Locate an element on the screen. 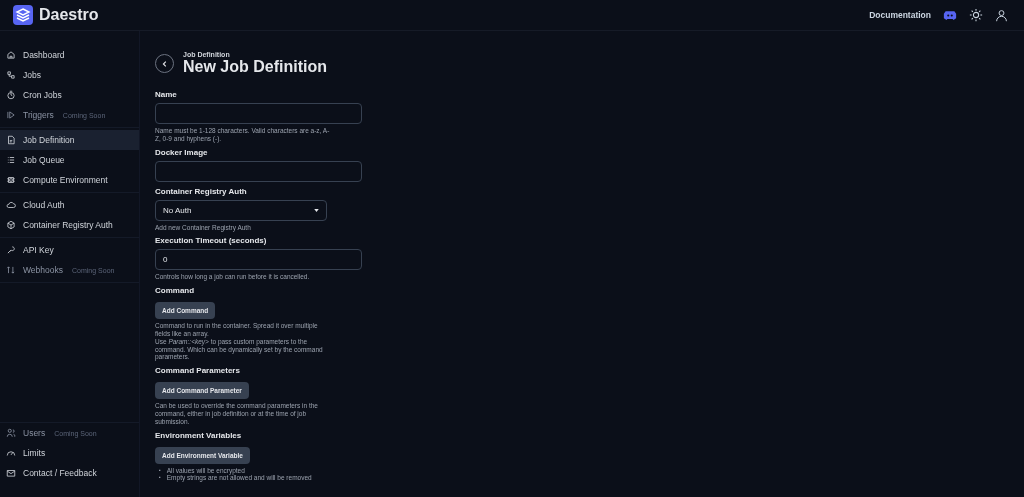 This screenshot has width=1024, height=497. field-label: Name is located at coordinates (166, 94).